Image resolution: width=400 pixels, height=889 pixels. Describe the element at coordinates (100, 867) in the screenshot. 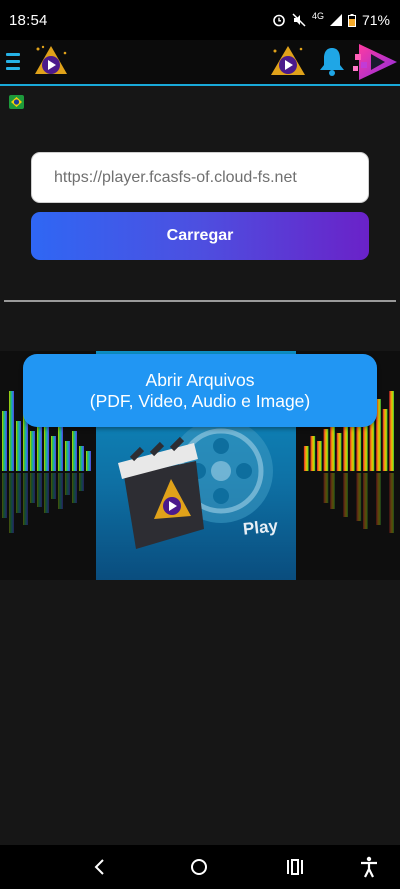

I see `back-icon` at that location.